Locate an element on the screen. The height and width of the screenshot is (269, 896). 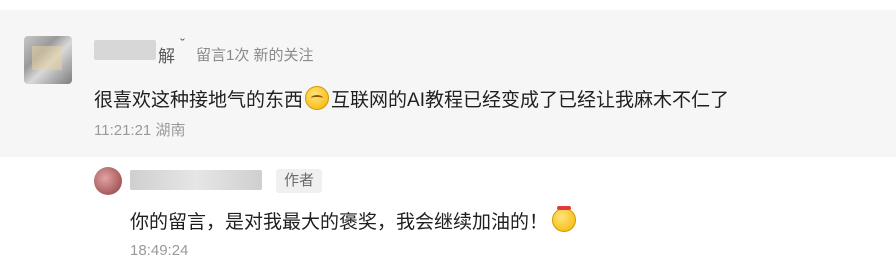
reply-username-blurred is located at coordinates (196, 180).